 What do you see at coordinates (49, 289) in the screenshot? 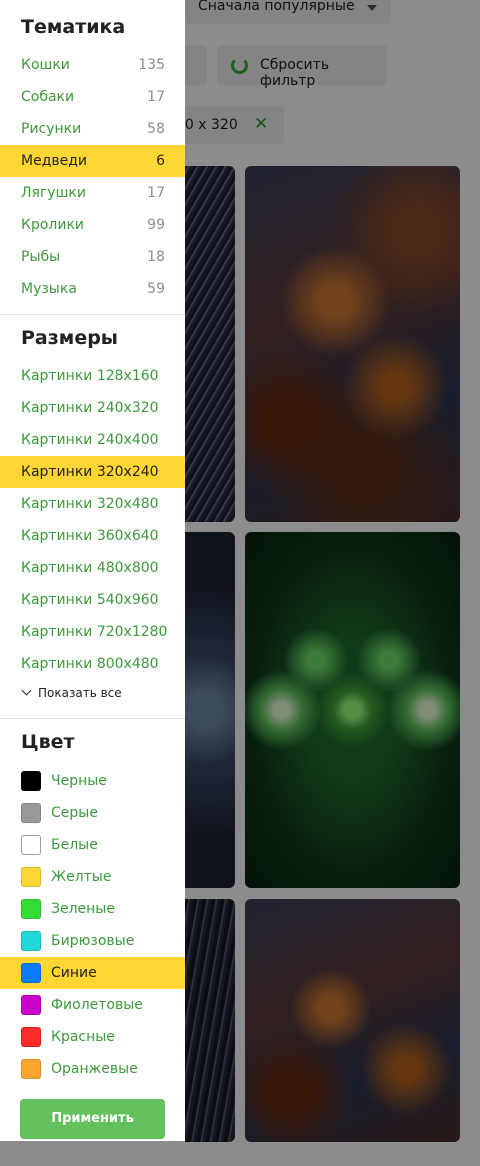
I see `topic-item-label: Музыка` at bounding box center [49, 289].